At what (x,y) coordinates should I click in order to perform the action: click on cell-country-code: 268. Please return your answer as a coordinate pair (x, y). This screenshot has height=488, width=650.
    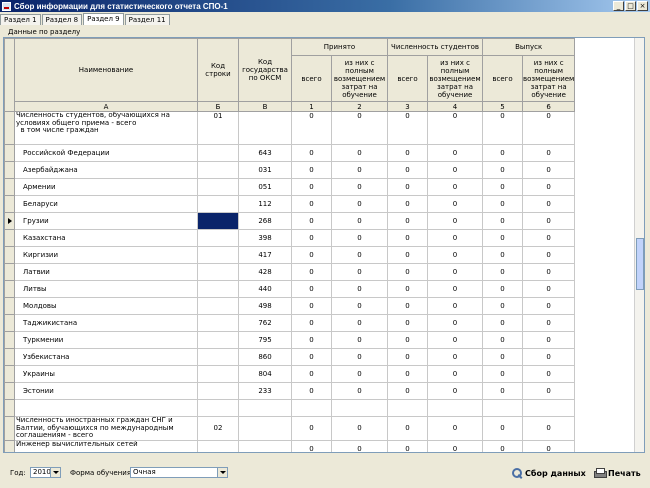
    Looking at the image, I should click on (265, 221).